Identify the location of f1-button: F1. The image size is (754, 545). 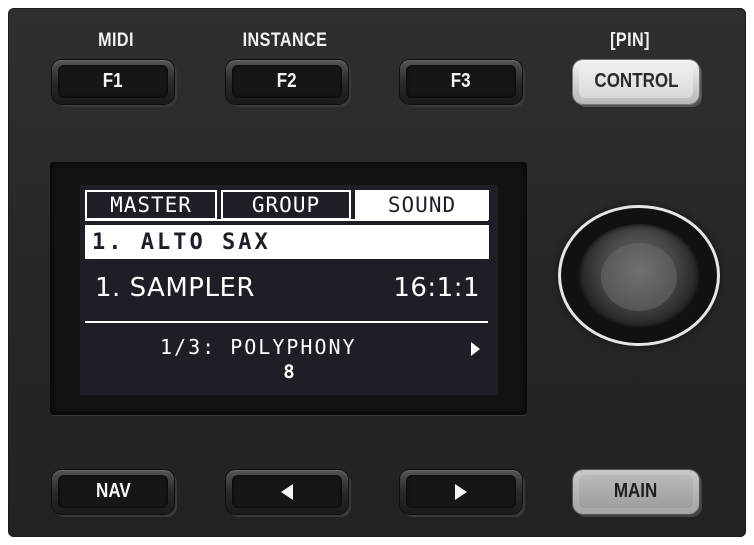
(113, 82).